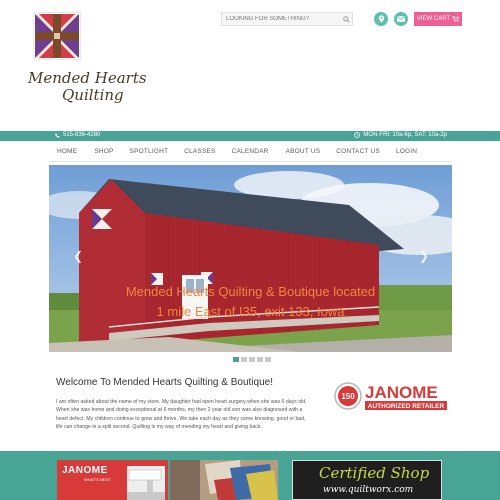 The height and width of the screenshot is (500, 500). I want to click on search-input, so click(281, 19).